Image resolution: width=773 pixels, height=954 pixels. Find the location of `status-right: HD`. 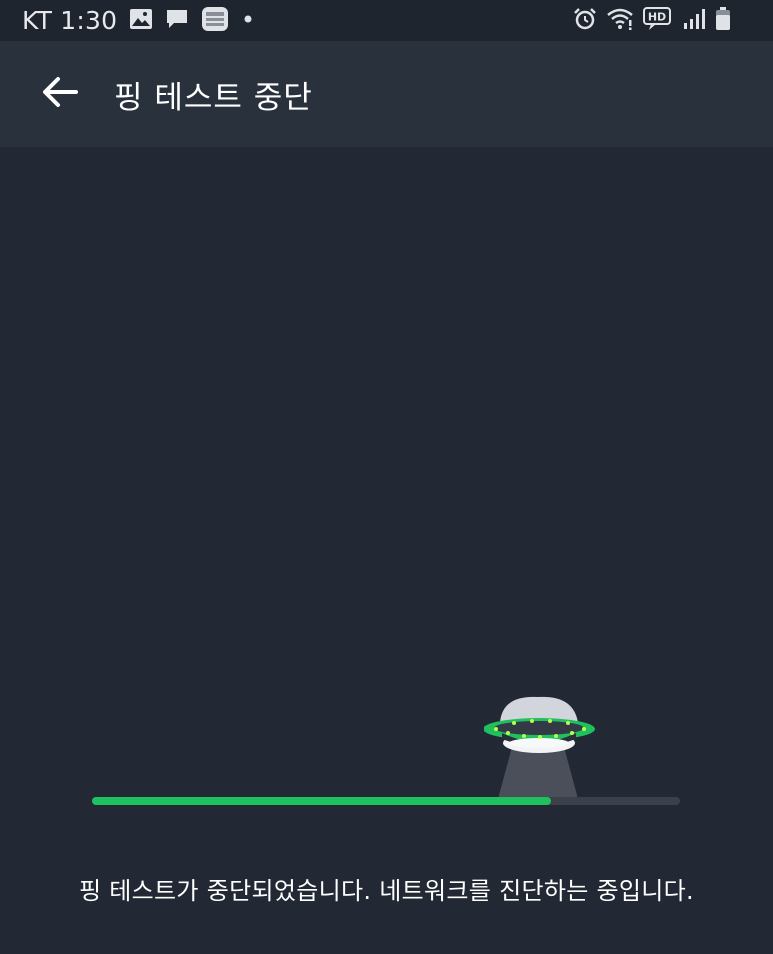

status-right: HD is located at coordinates (652, 20).